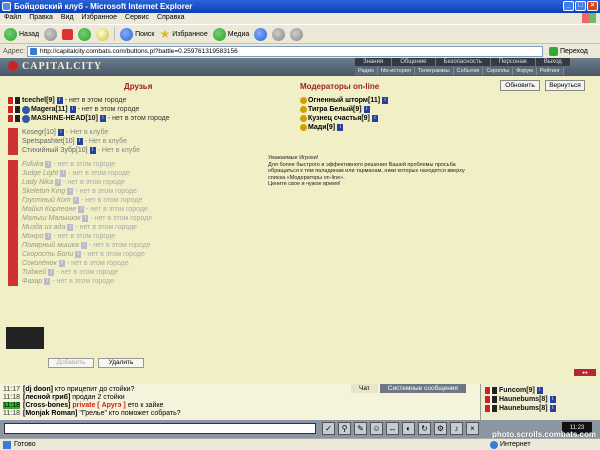  I want to click on flash-badge: ●●, so click(585, 372).